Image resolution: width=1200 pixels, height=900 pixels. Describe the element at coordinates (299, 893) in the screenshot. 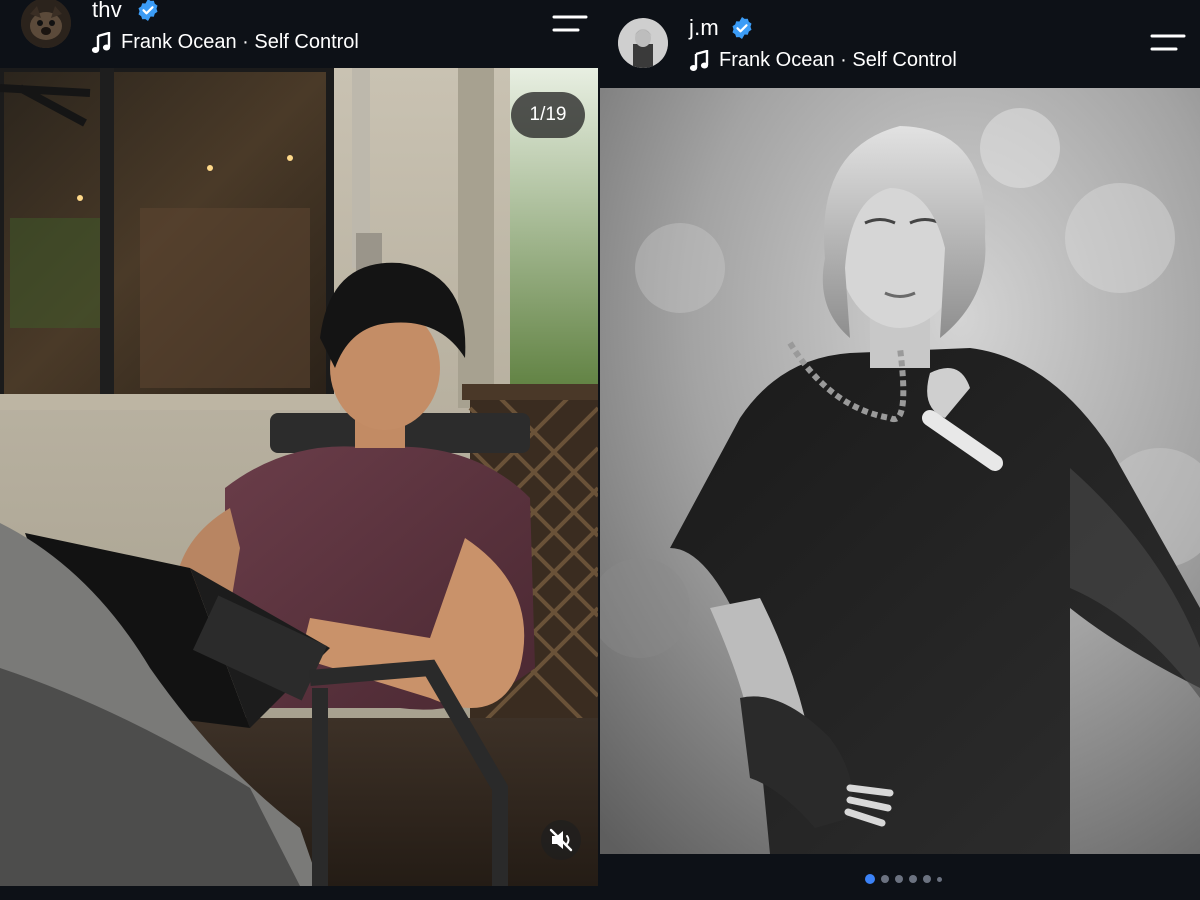

I see `bottom-bar` at that location.